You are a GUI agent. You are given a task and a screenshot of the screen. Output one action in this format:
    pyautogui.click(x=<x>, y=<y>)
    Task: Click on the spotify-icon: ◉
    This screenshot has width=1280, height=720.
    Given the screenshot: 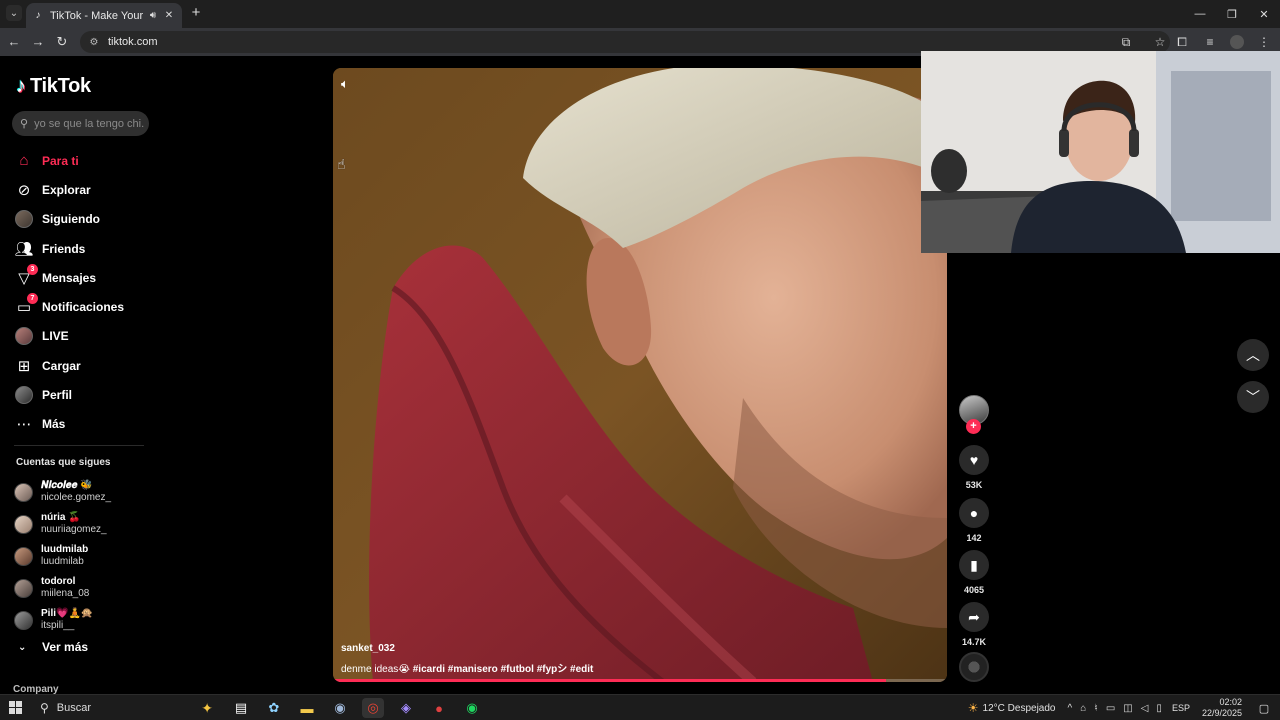 What is the action you would take?
    pyautogui.click(x=472, y=708)
    